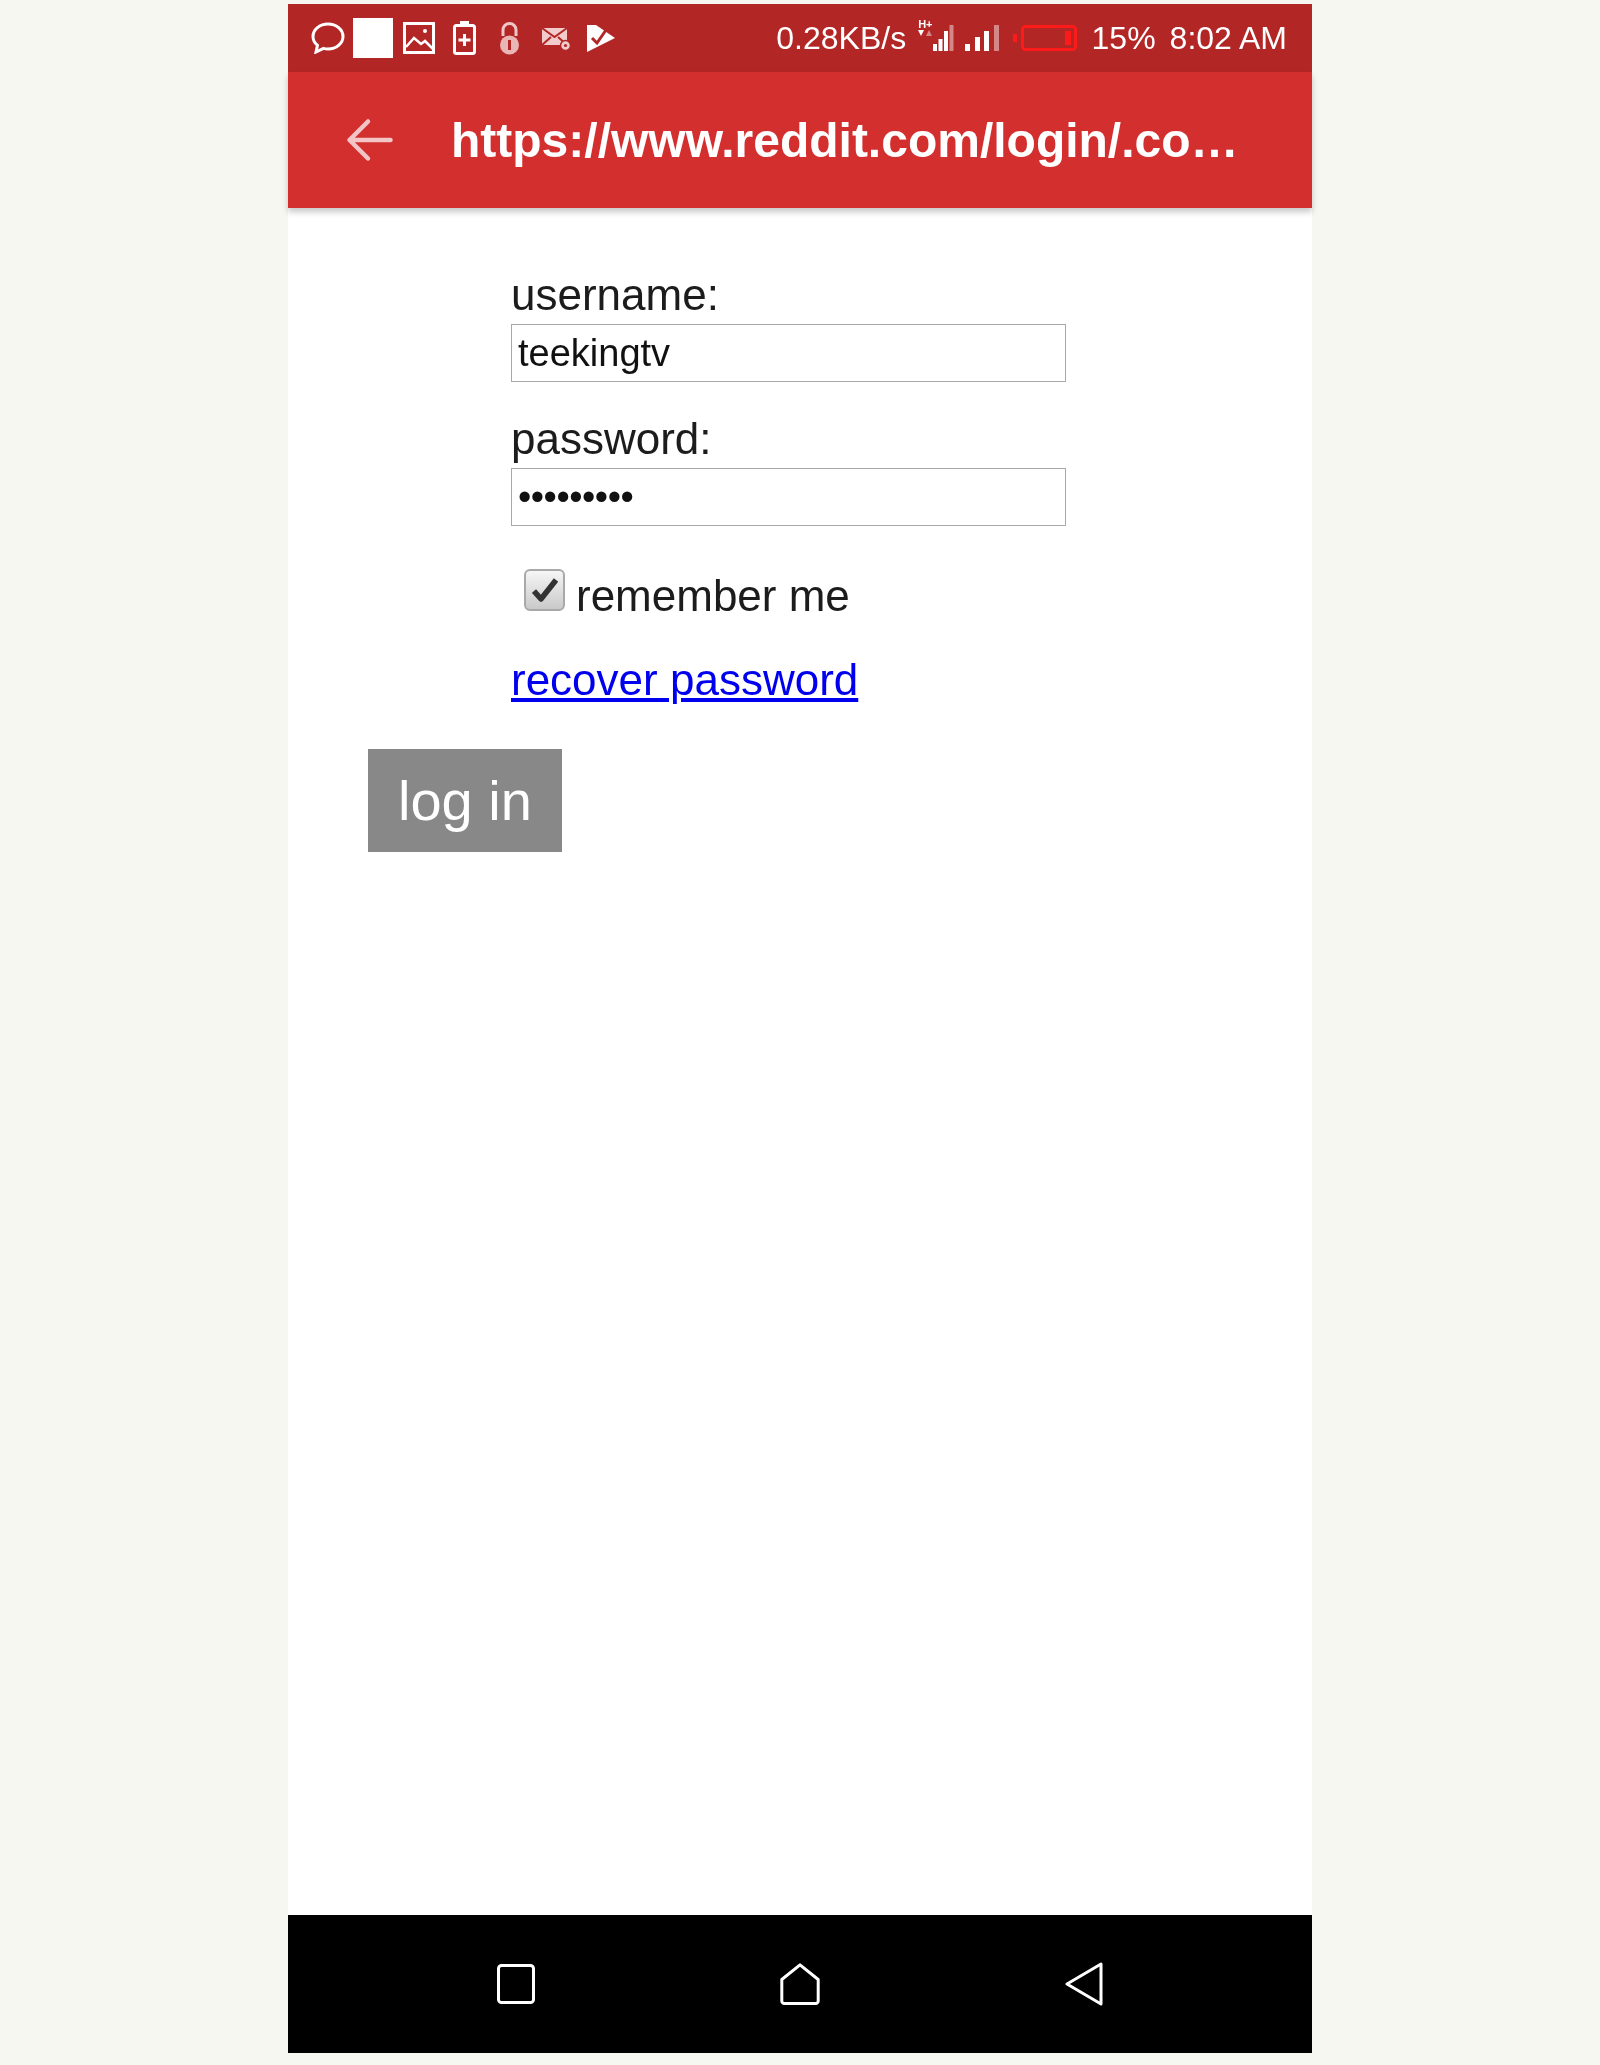  What do you see at coordinates (419, 38) in the screenshot?
I see `image-icon` at bounding box center [419, 38].